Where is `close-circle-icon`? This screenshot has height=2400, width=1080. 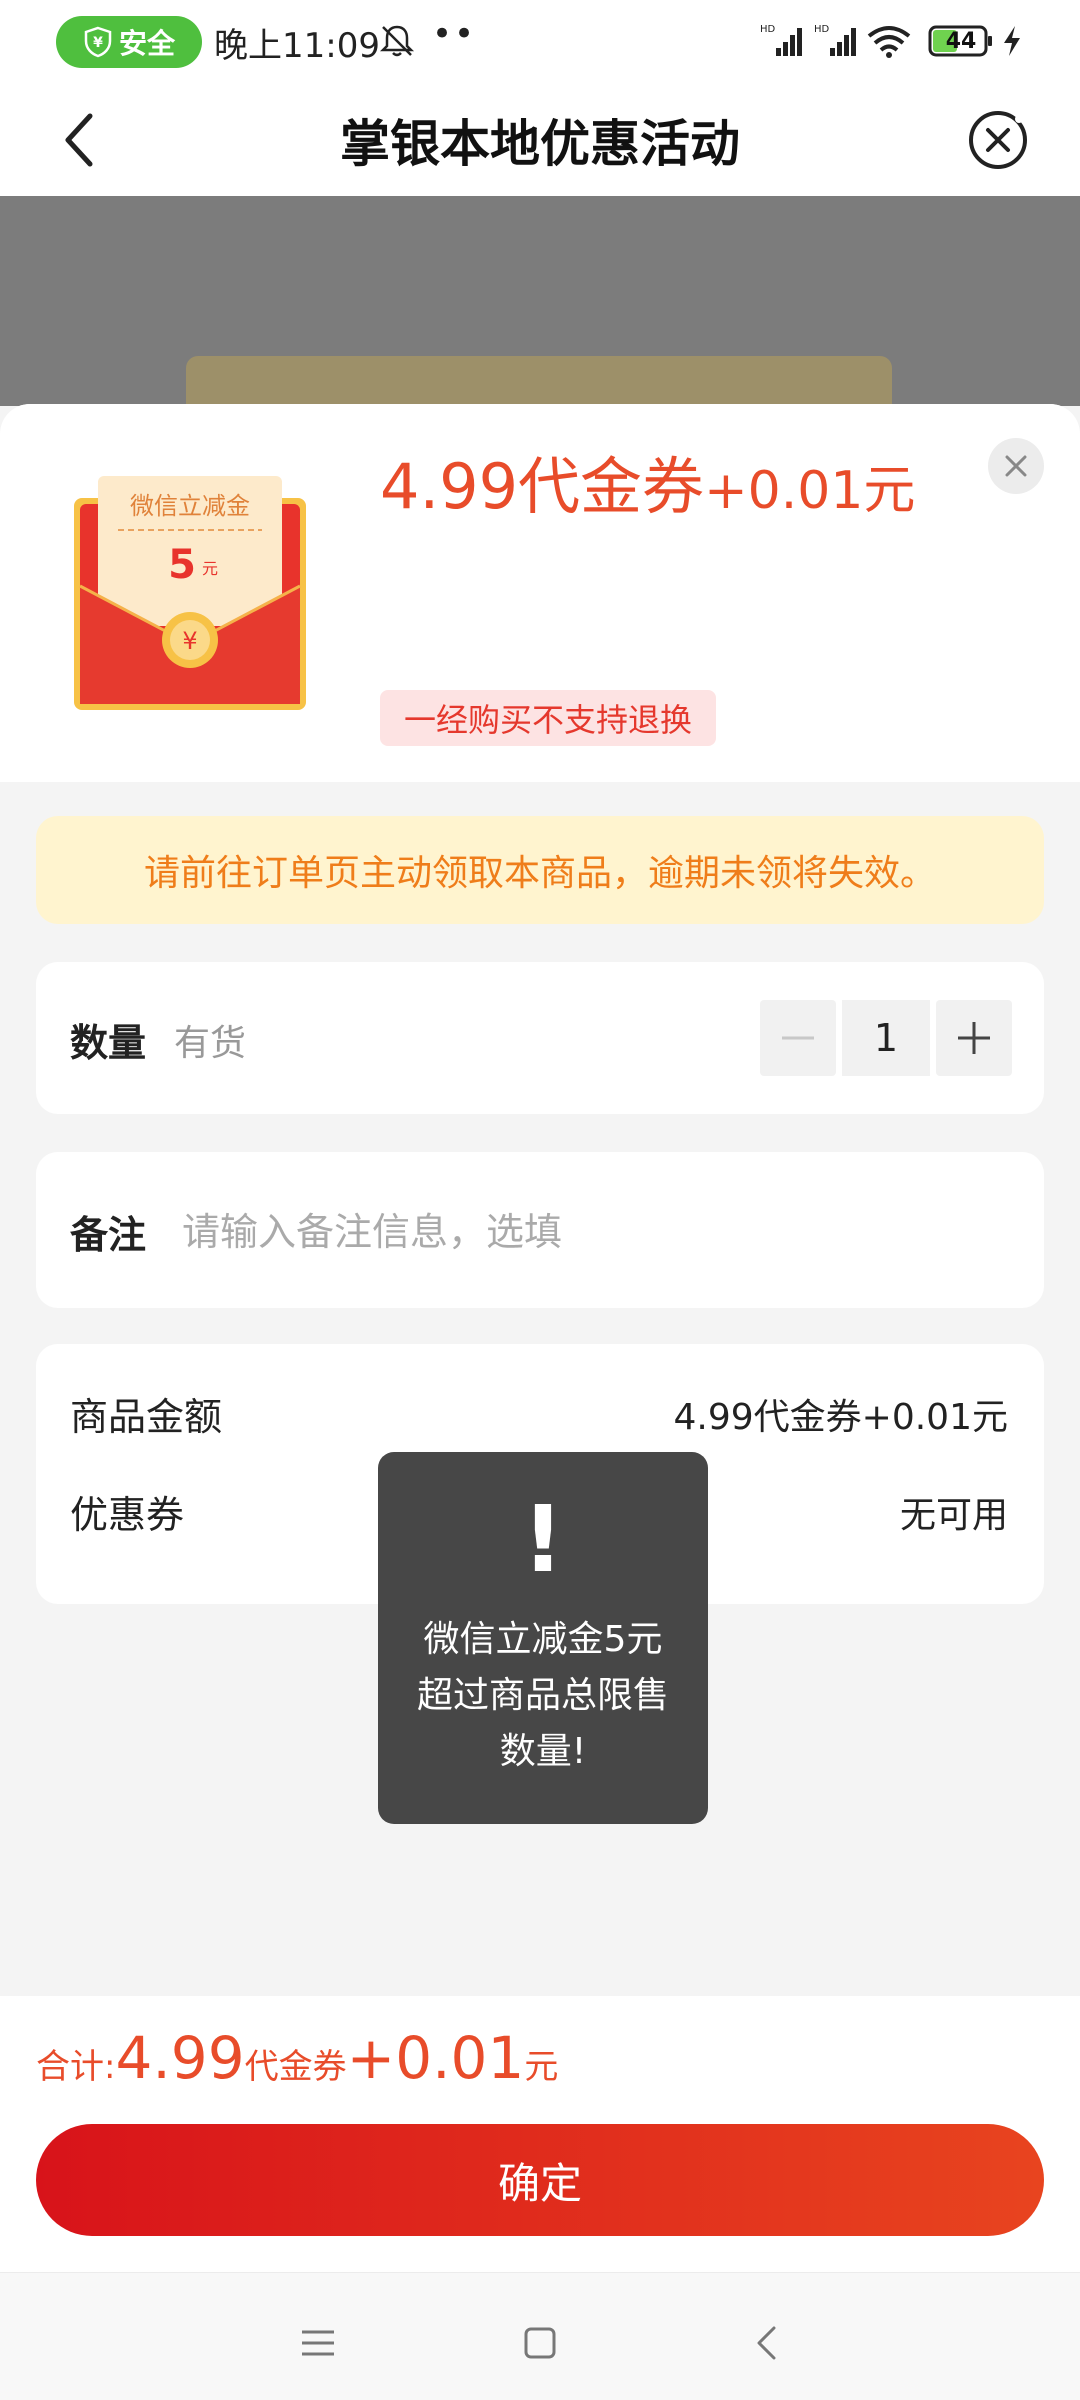 close-circle-icon is located at coordinates (998, 140).